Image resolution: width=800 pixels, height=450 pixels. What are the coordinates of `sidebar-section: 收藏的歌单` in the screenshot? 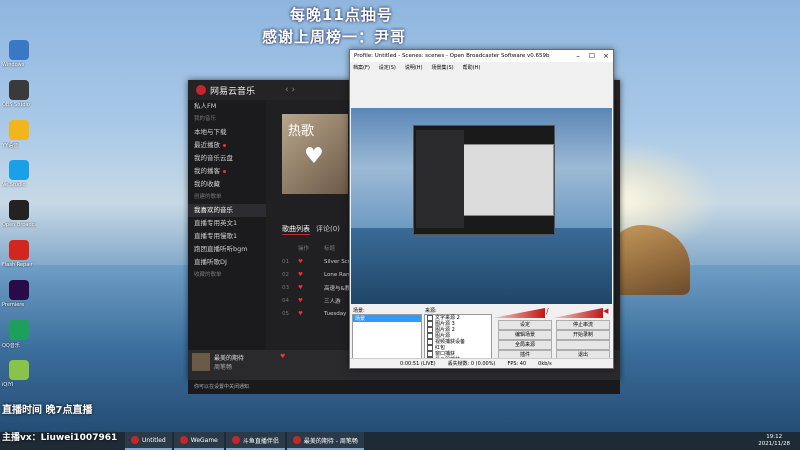 It's located at (227, 275).